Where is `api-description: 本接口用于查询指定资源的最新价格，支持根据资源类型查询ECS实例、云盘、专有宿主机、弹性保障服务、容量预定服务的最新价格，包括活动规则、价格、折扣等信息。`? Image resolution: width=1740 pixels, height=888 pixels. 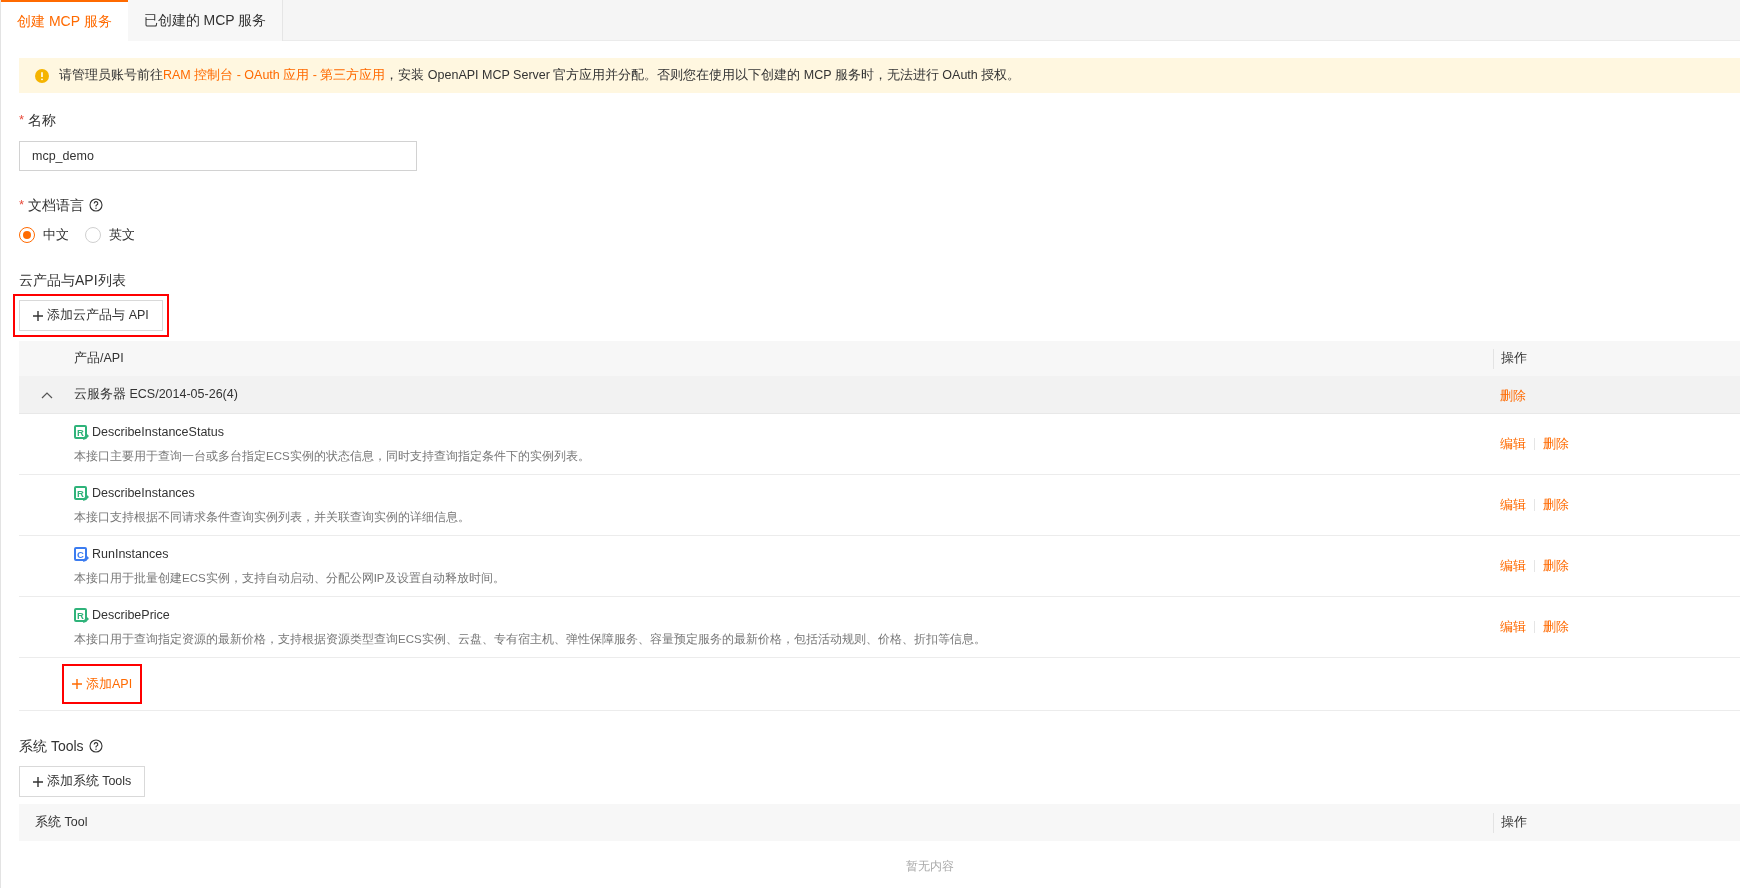
api-description: 本接口用于查询指定资源的最新价格，支持根据资源类型查询ECS实例、云盘、专有宿主机、弹性保障服务、容量预定服务的最新价格，包括活动规则、价格、折扣等信息。 is located at coordinates (530, 639).